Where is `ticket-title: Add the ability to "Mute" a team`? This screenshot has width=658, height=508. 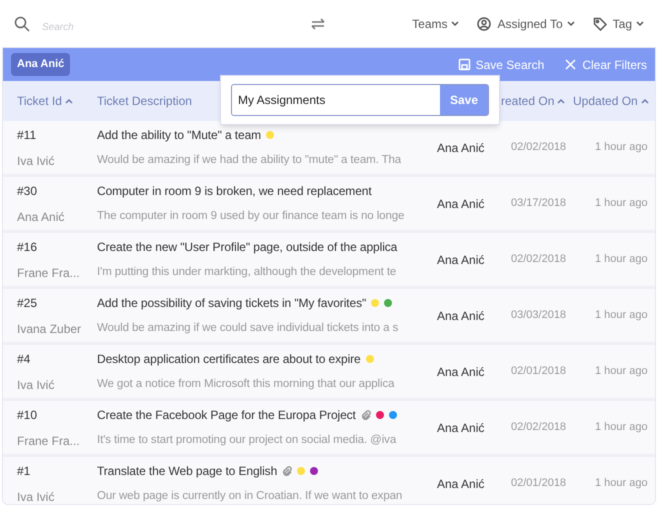 ticket-title: Add the ability to "Mute" a team is located at coordinates (179, 135).